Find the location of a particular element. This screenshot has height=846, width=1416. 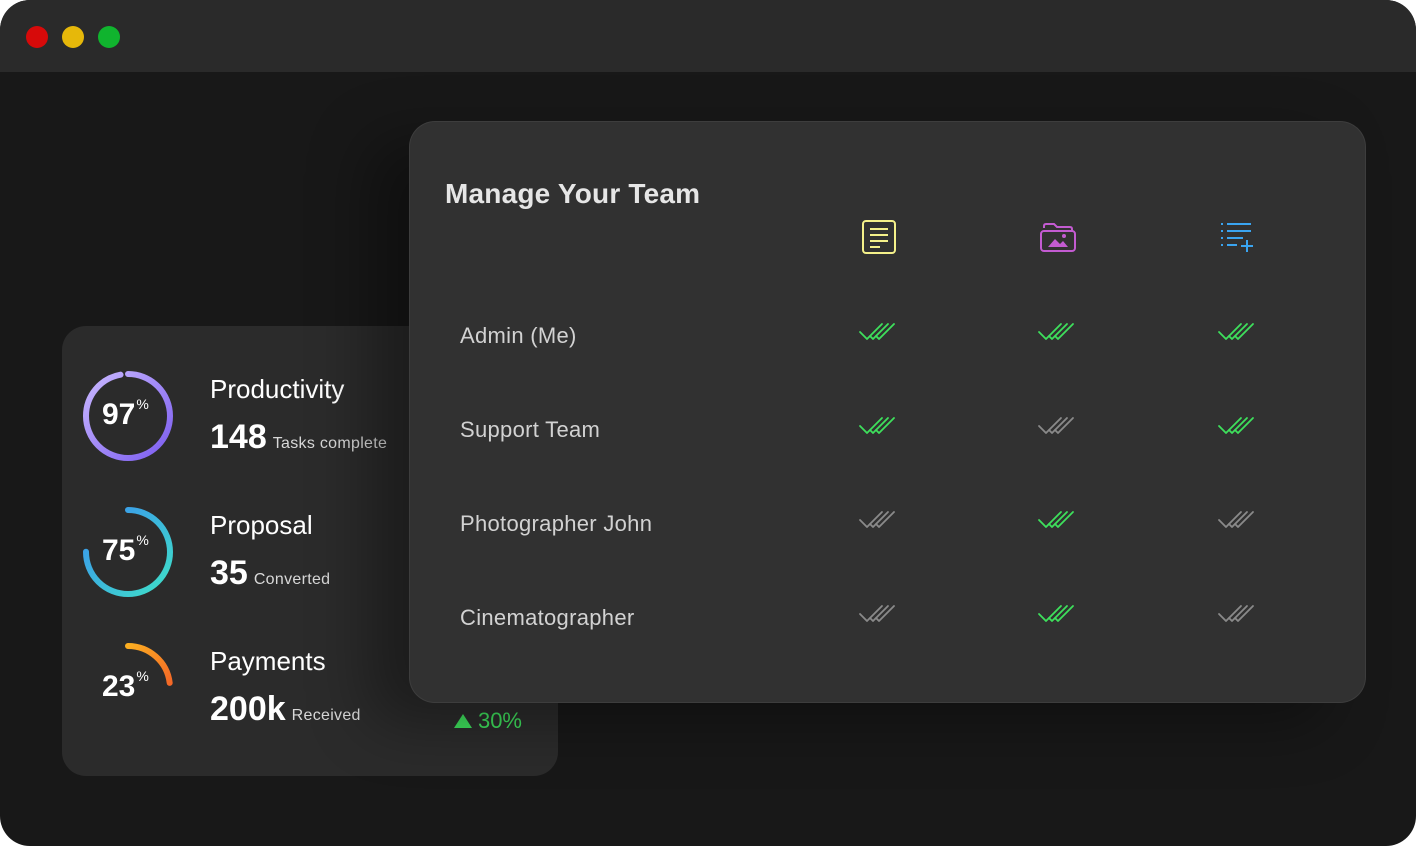

team-member-label: Admin (Me) is located at coordinates (518, 335).